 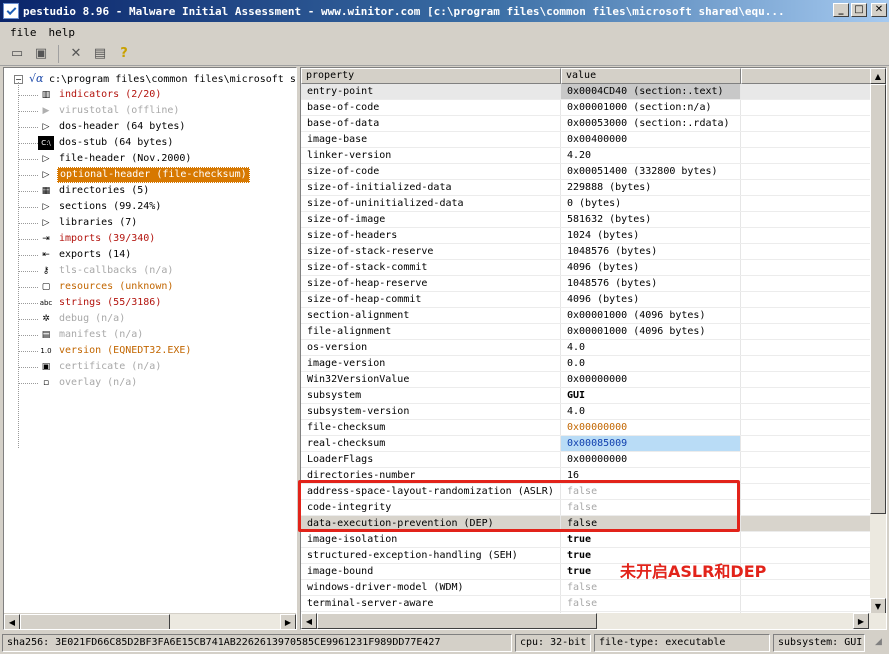 I want to click on tree-item: ▥ indicators (2/20), so click(x=90, y=95).